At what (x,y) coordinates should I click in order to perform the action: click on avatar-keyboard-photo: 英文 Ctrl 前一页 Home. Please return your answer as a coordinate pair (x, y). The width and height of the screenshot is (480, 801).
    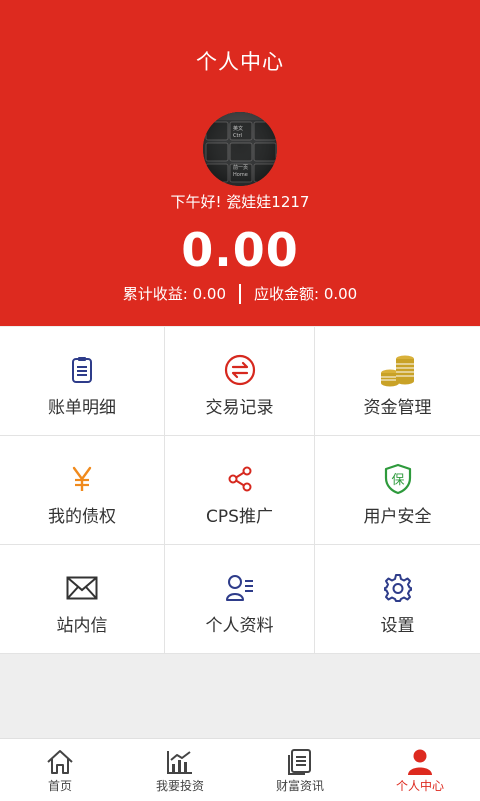
    Looking at the image, I should click on (240, 149).